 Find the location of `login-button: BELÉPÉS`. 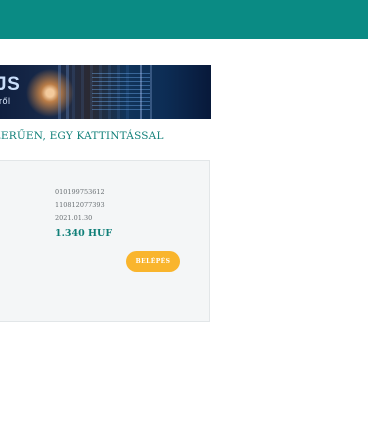

login-button: BELÉPÉS is located at coordinates (153, 261).